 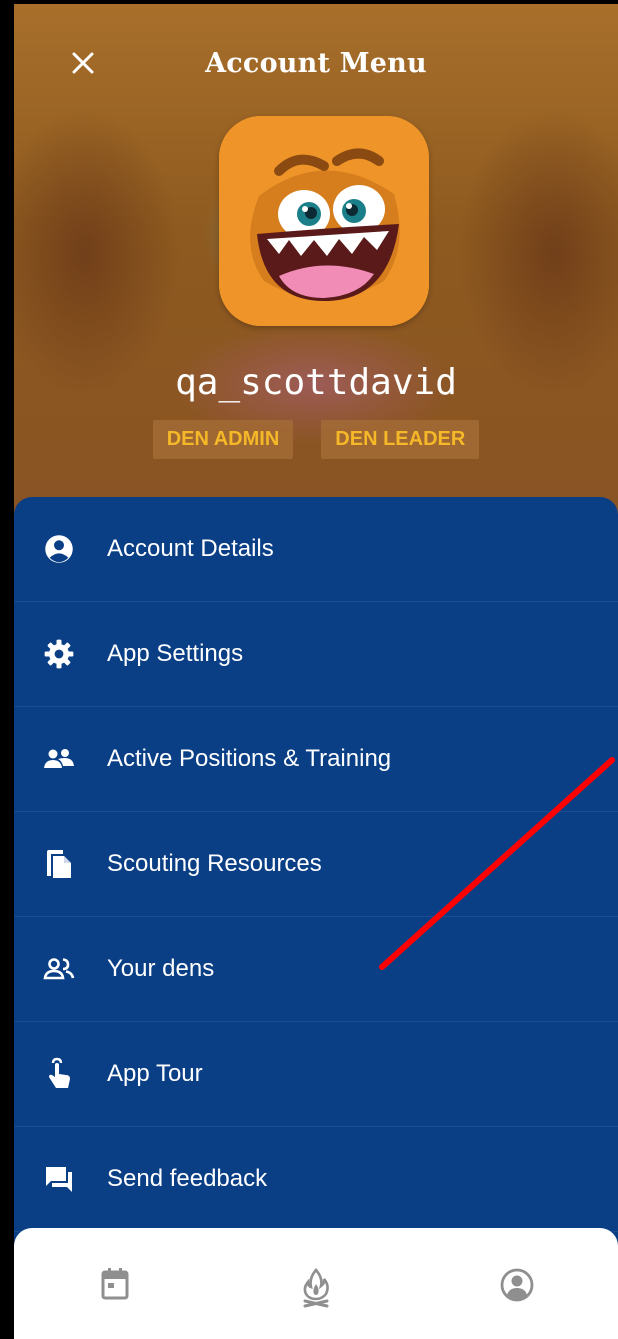 What do you see at coordinates (400, 439) in the screenshot?
I see `role-badge-den-leader: DEN LEADER` at bounding box center [400, 439].